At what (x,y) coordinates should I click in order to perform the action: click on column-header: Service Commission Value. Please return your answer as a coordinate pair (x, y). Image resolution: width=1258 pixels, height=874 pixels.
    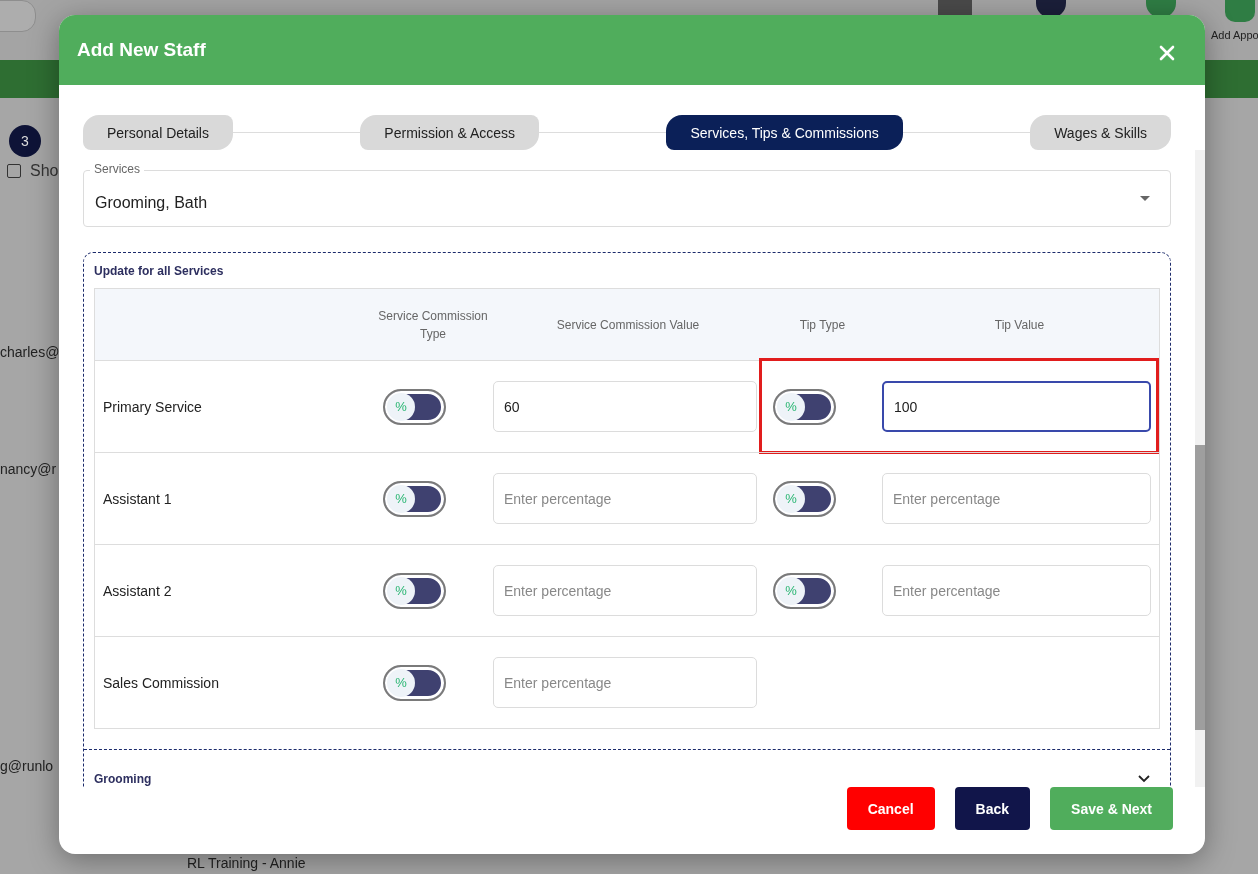
    Looking at the image, I should click on (628, 325).